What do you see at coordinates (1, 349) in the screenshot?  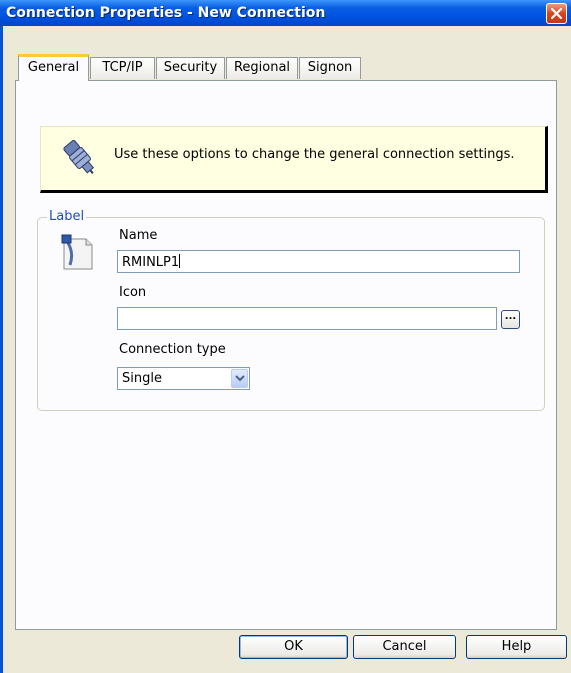 I see `window-frame-left` at bounding box center [1, 349].